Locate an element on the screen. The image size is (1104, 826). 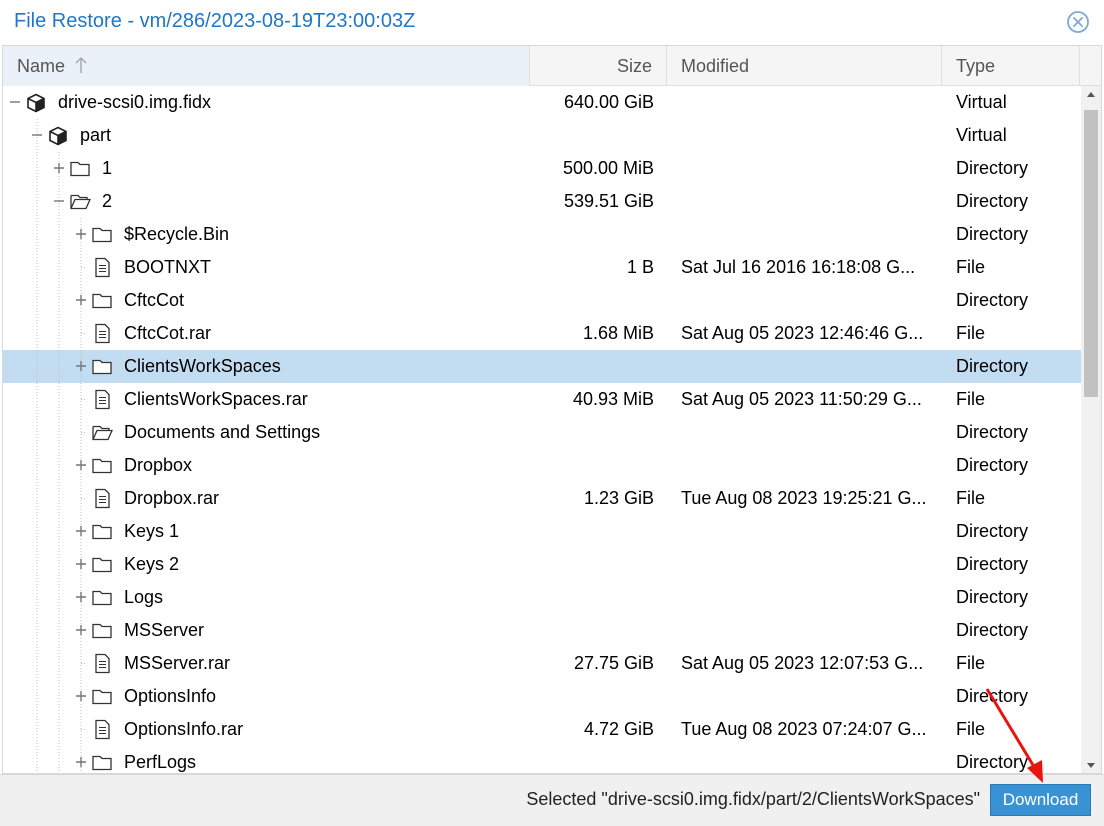
tree-row: Dropbox Directory is located at coordinates (542, 465).